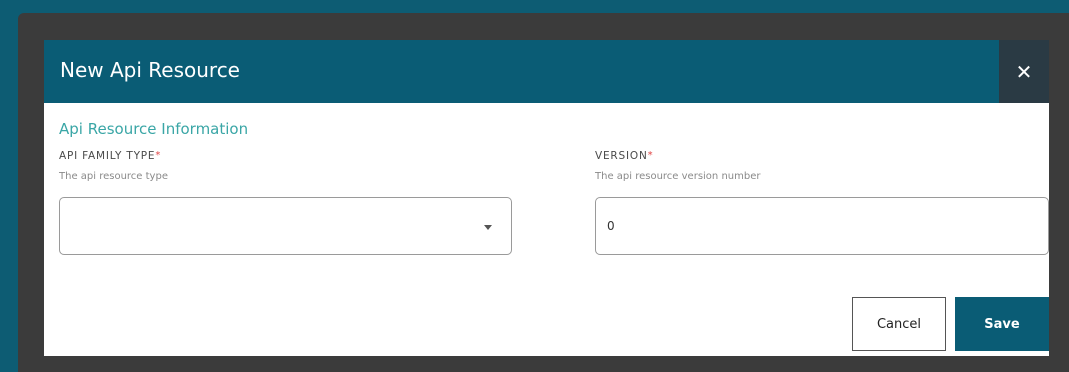 The height and width of the screenshot is (372, 1069). I want to click on cancel-button: Cancel, so click(899, 324).